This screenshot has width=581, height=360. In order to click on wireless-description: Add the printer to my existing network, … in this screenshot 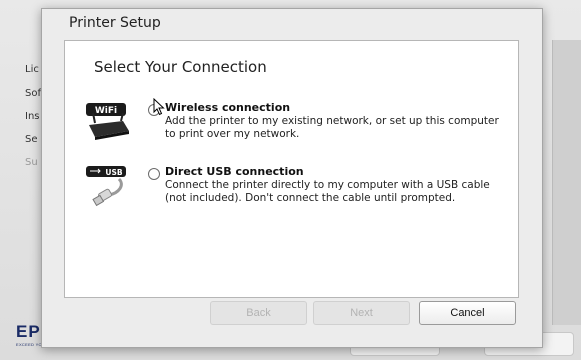, I will do `click(332, 127)`.